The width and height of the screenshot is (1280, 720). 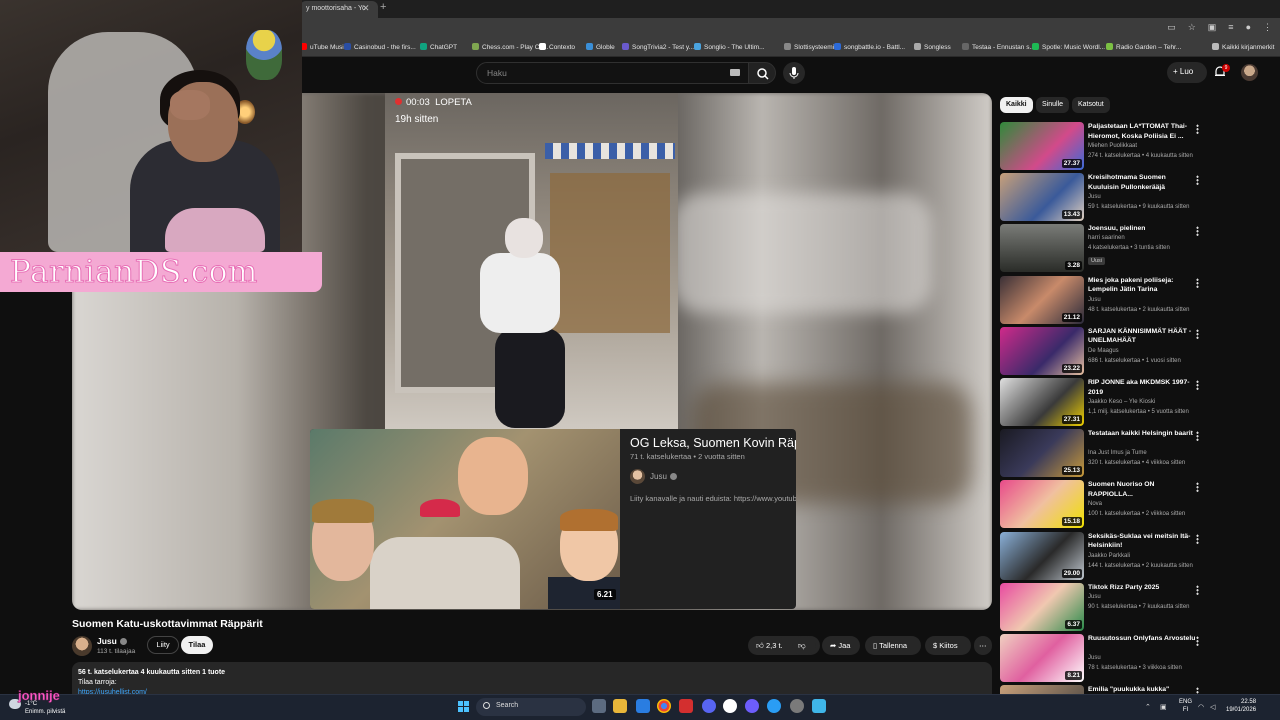 I want to click on save-button: ▯ Tallenna, so click(x=893, y=645).